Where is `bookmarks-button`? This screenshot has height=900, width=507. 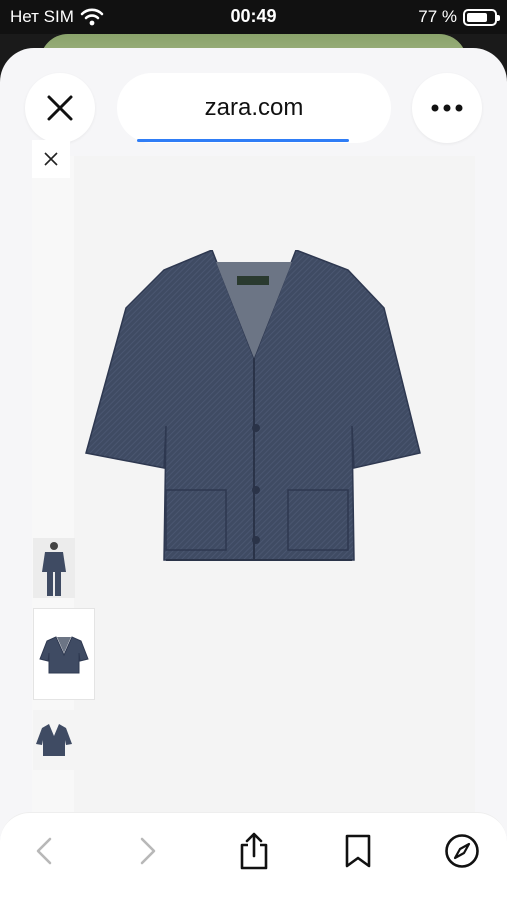 bookmarks-button is located at coordinates (358, 851).